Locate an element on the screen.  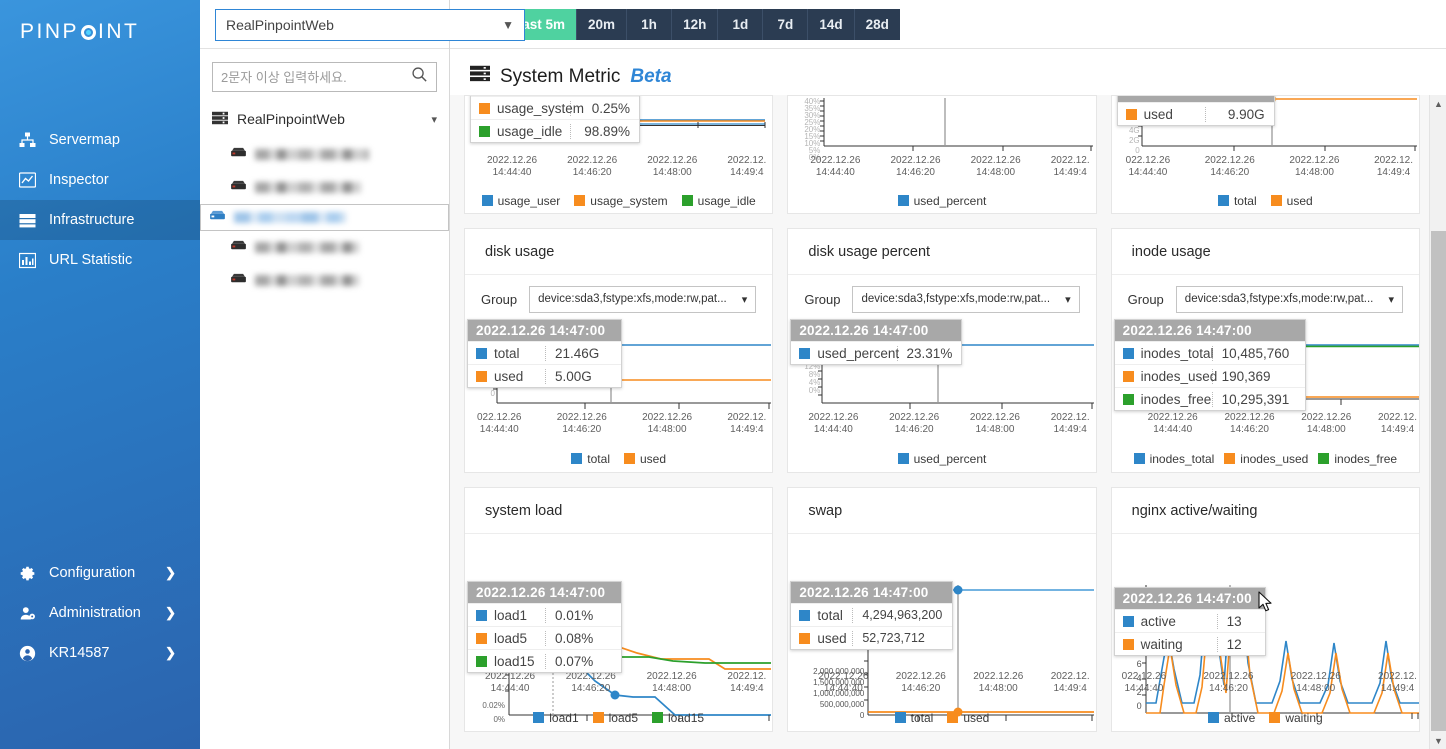
tooltip-series-name: inodes_free is located at coordinates (1164, 399).